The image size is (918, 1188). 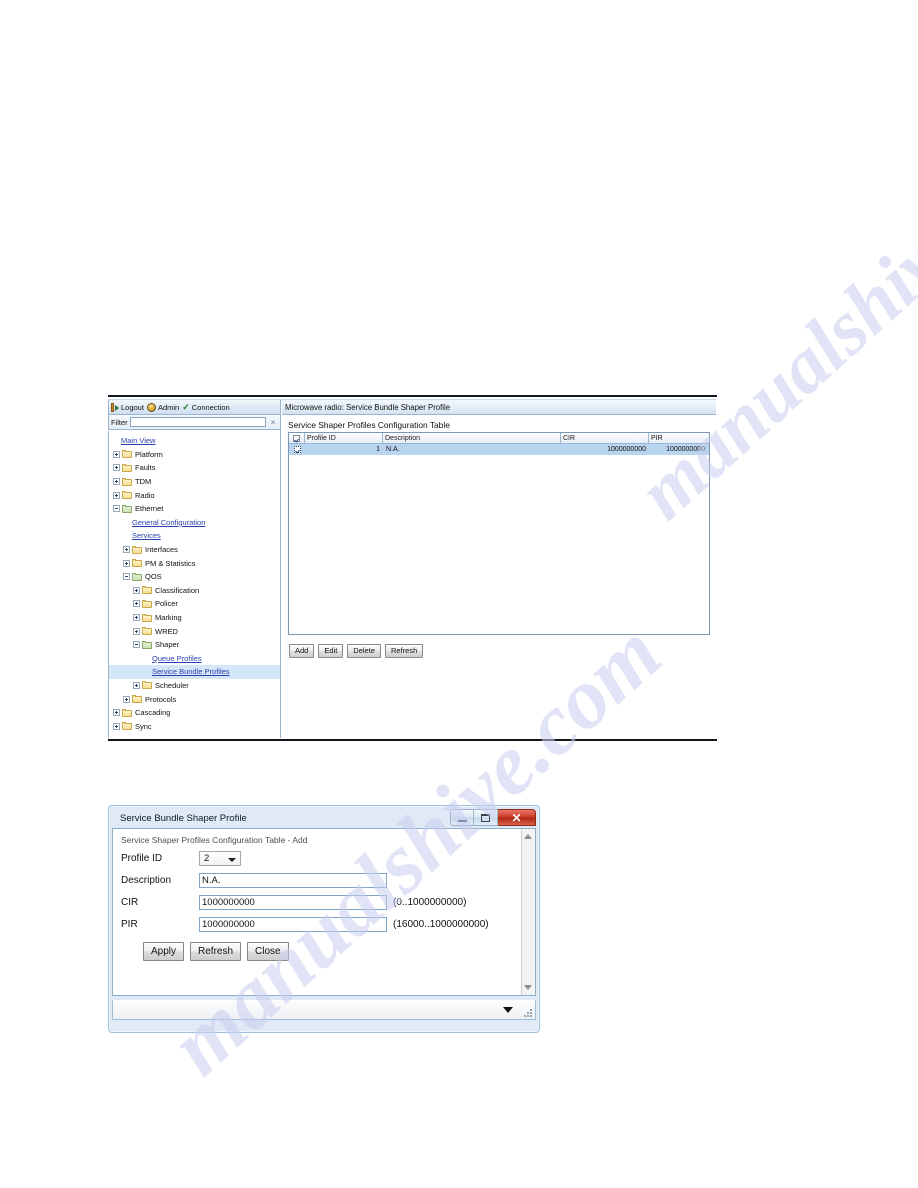 What do you see at coordinates (293, 902) in the screenshot?
I see `cir-input` at bounding box center [293, 902].